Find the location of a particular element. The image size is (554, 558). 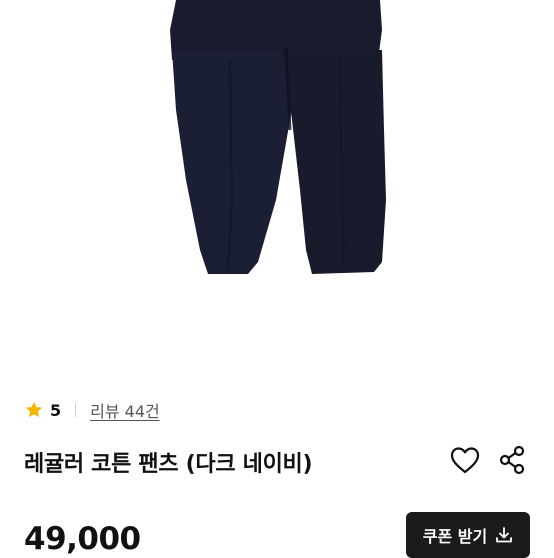

rating-row: 5 리뷰 44건 is located at coordinates (92, 410).